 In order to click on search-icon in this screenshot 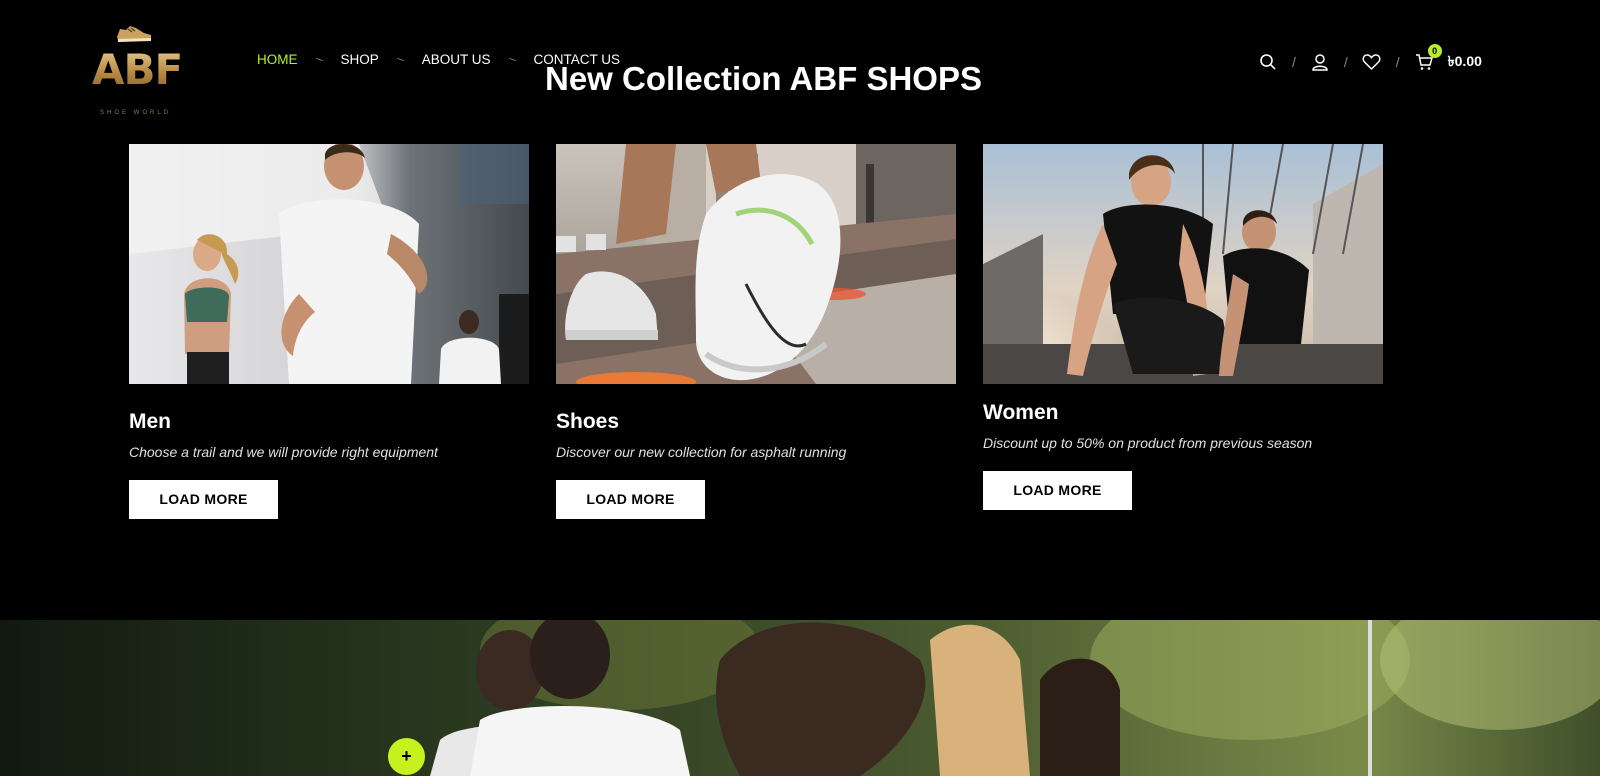, I will do `click(1268, 62)`.